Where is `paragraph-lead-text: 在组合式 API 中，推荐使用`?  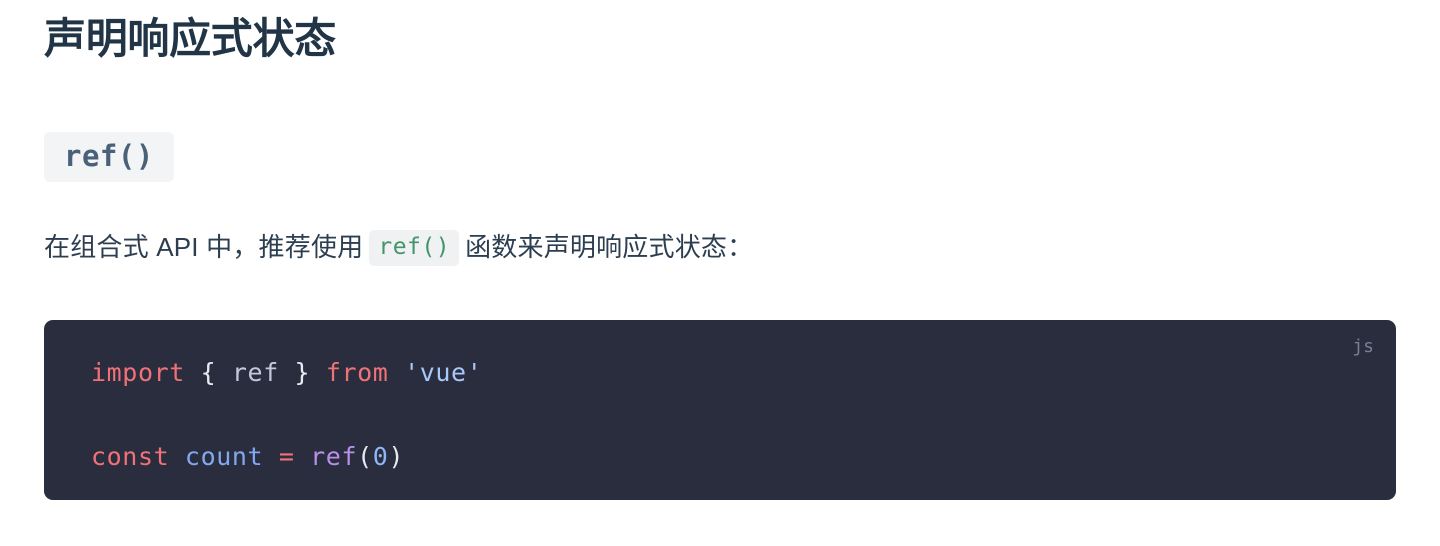 paragraph-lead-text: 在组合式 API 中，推荐使用 is located at coordinates (204, 247).